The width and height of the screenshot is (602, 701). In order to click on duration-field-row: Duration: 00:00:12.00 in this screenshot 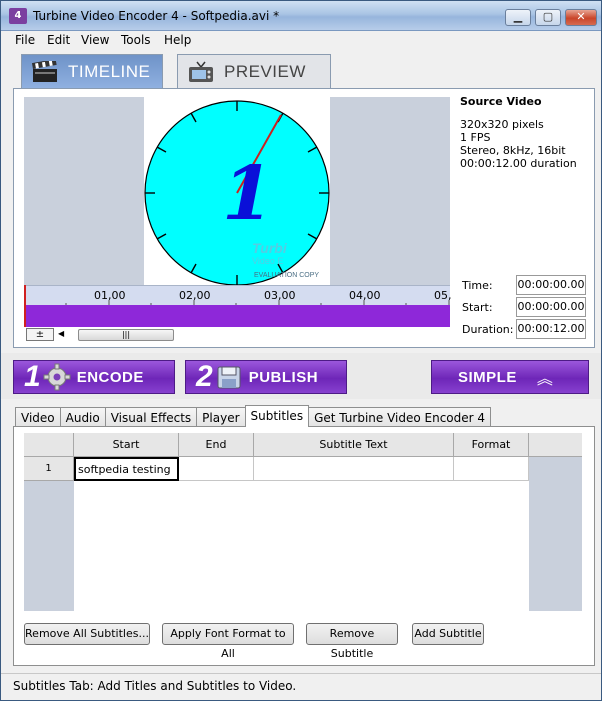, I will do `click(525, 329)`.